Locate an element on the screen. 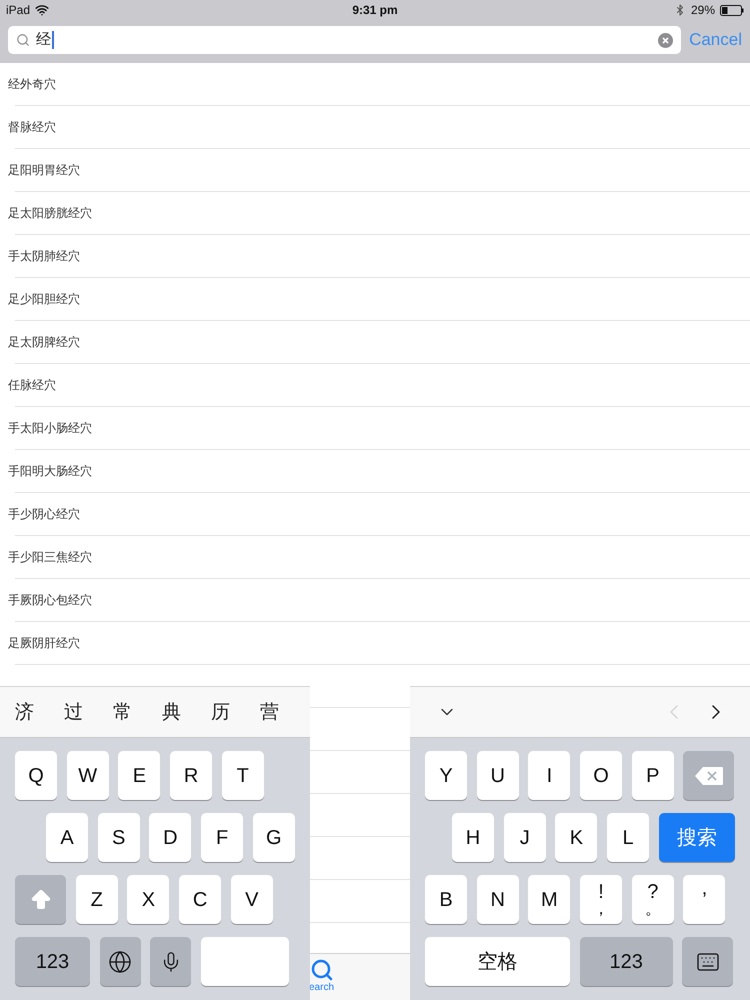  hide-keyboard-key is located at coordinates (708, 961).